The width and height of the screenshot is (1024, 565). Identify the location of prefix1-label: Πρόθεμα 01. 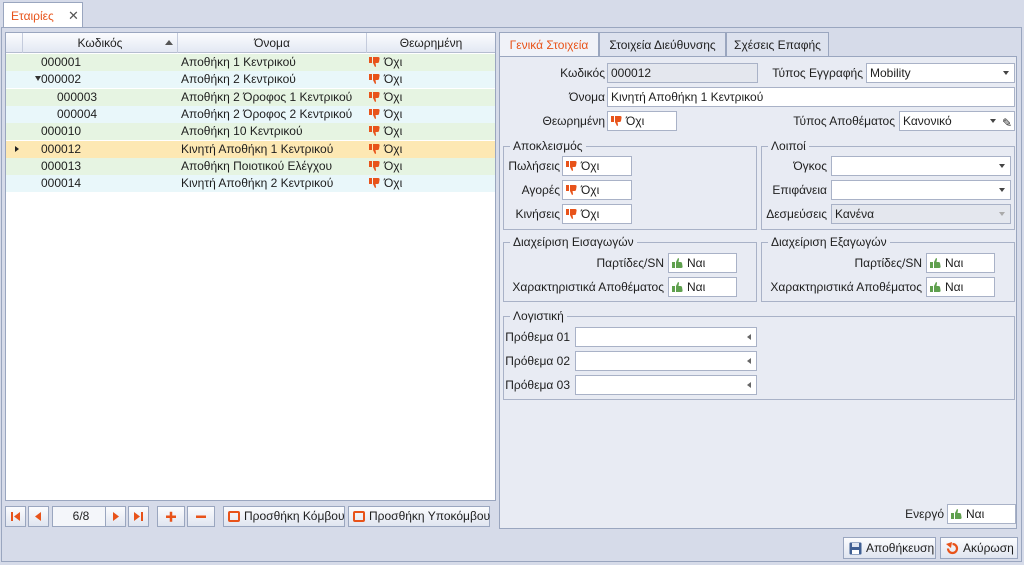
(537, 337).